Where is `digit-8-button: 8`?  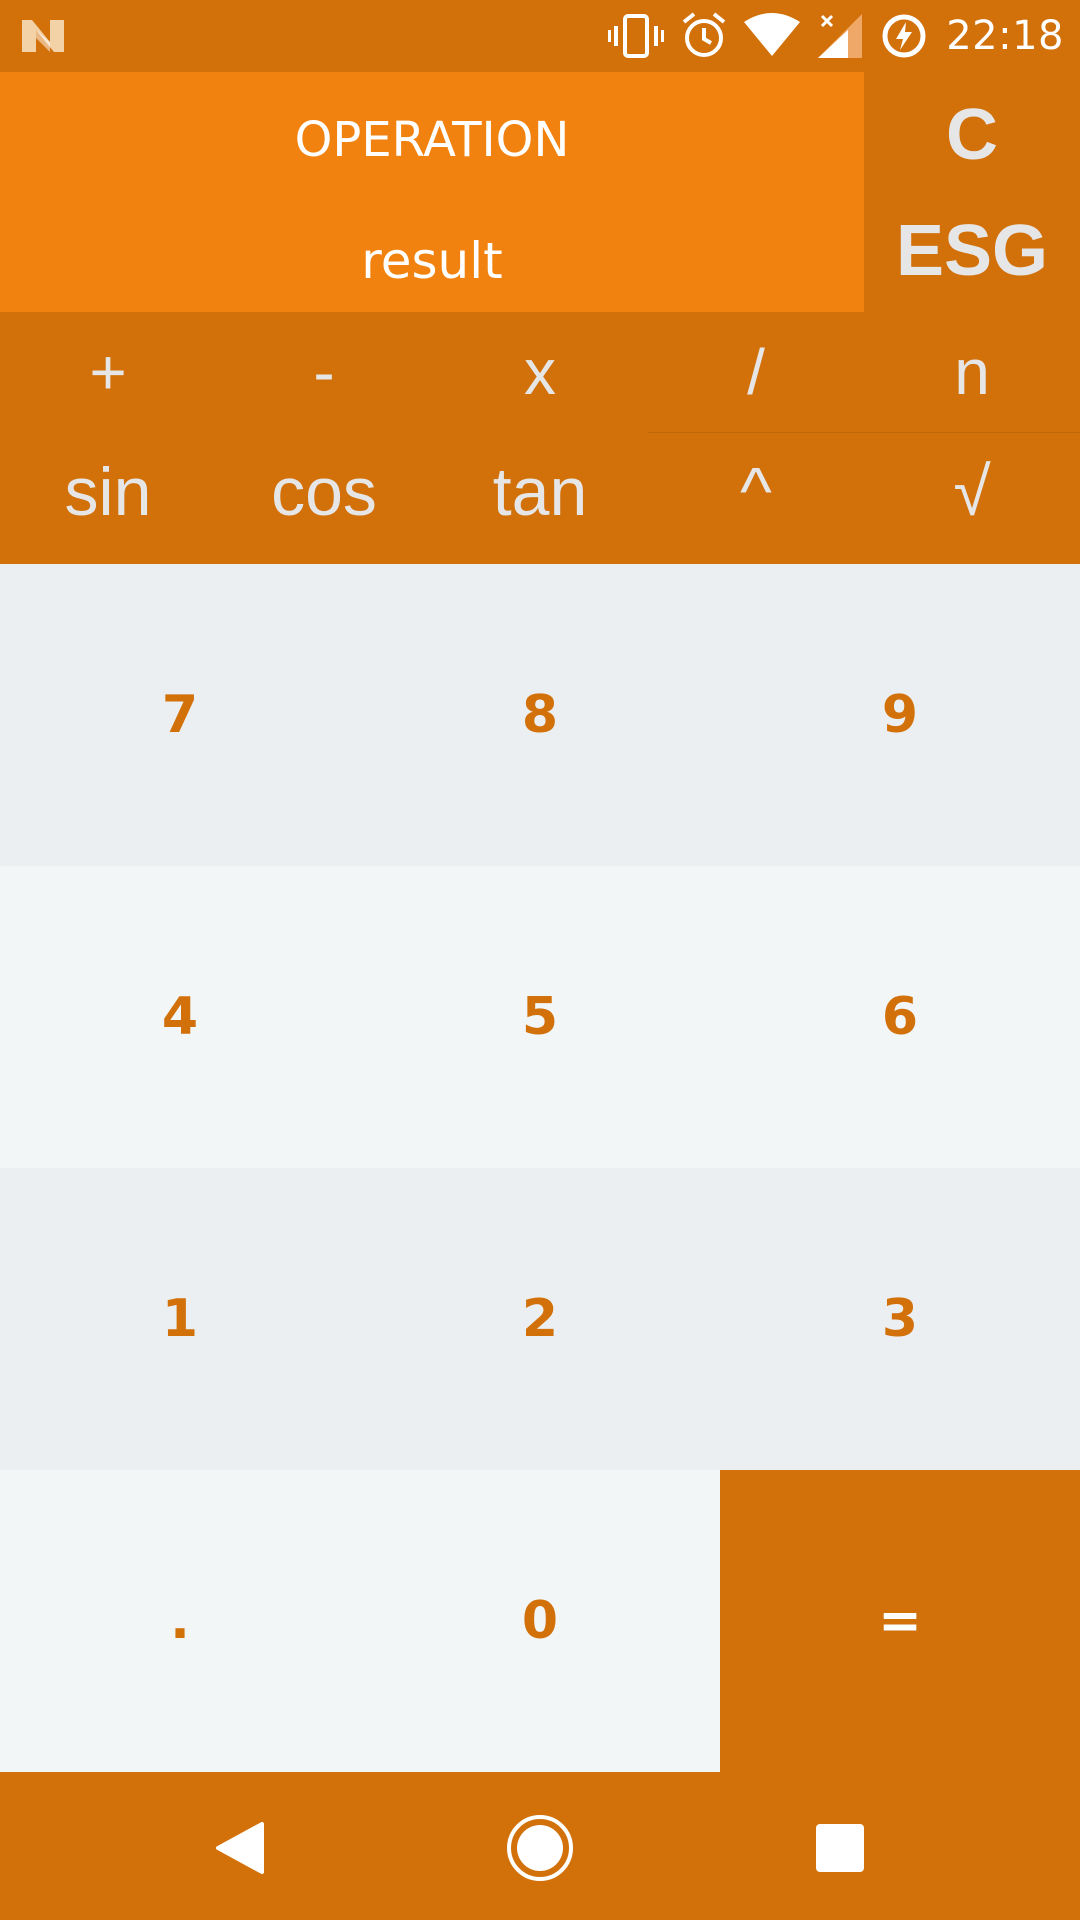 digit-8-button: 8 is located at coordinates (540, 715).